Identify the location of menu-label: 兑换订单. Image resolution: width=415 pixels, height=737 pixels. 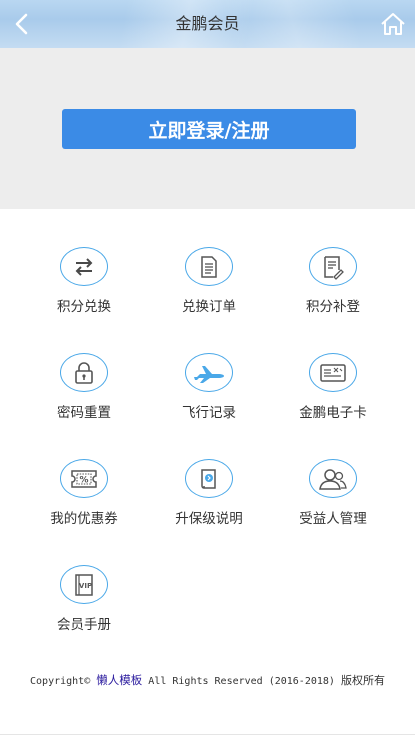
(209, 307).